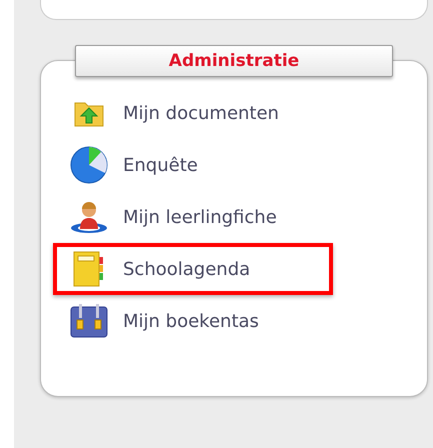  I want to click on menu-item-label: Enquête, so click(160, 165).